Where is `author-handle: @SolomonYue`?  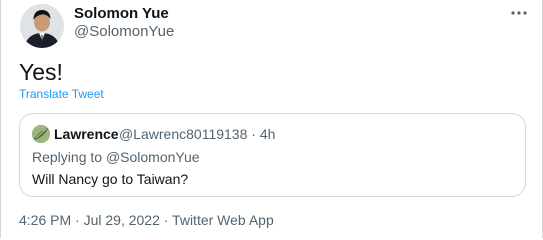 author-handle: @SolomonYue is located at coordinates (124, 32).